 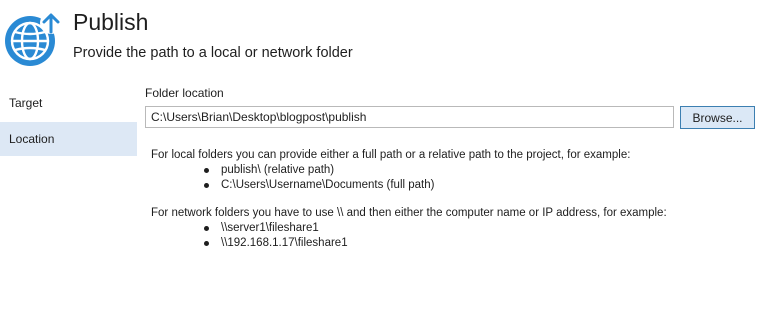 What do you see at coordinates (284, 243) in the screenshot?
I see `example-text: \\192.168.1.17\fileshare1` at bounding box center [284, 243].